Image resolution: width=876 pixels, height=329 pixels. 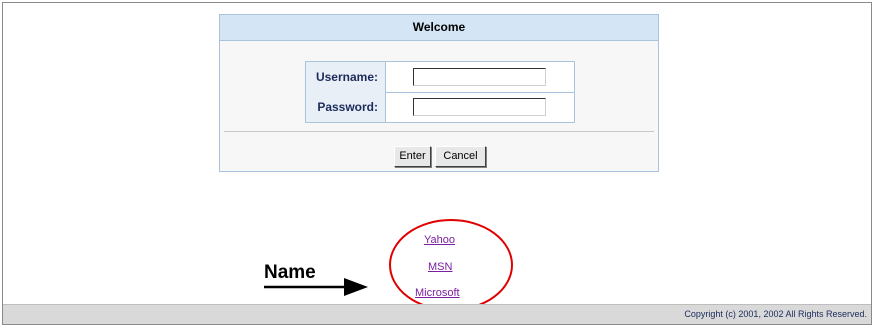 What do you see at coordinates (412, 156) in the screenshot?
I see `enter-button: Enter` at bounding box center [412, 156].